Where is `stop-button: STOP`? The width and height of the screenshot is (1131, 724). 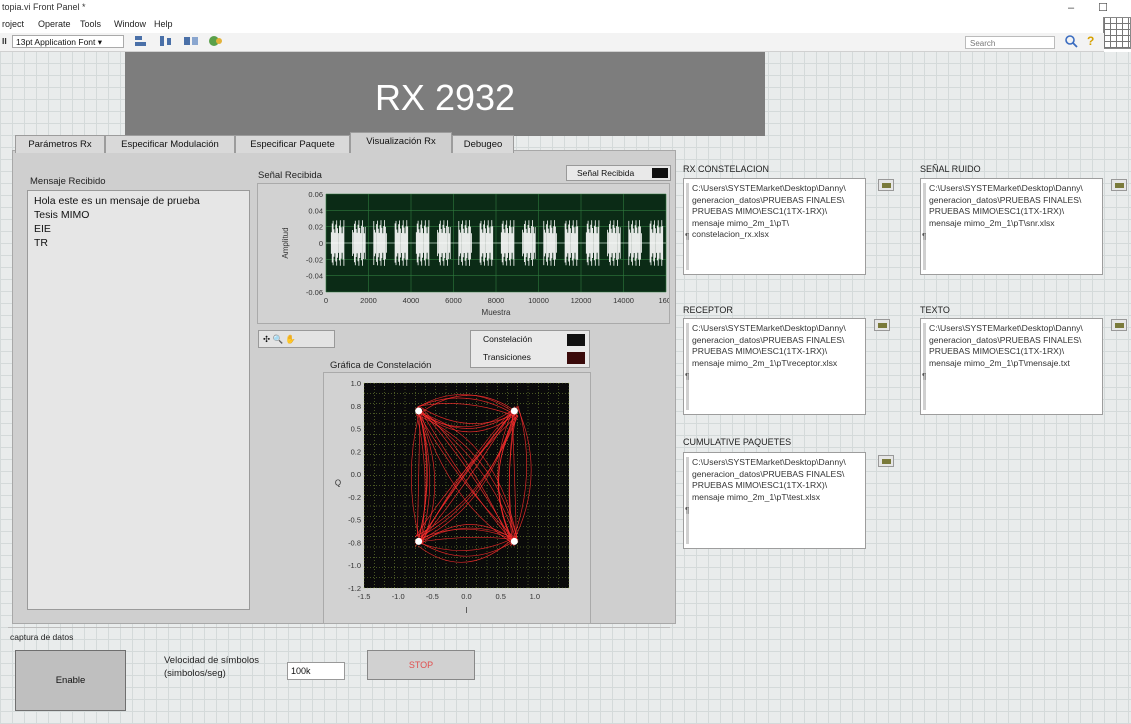
stop-button: STOP is located at coordinates (421, 665).